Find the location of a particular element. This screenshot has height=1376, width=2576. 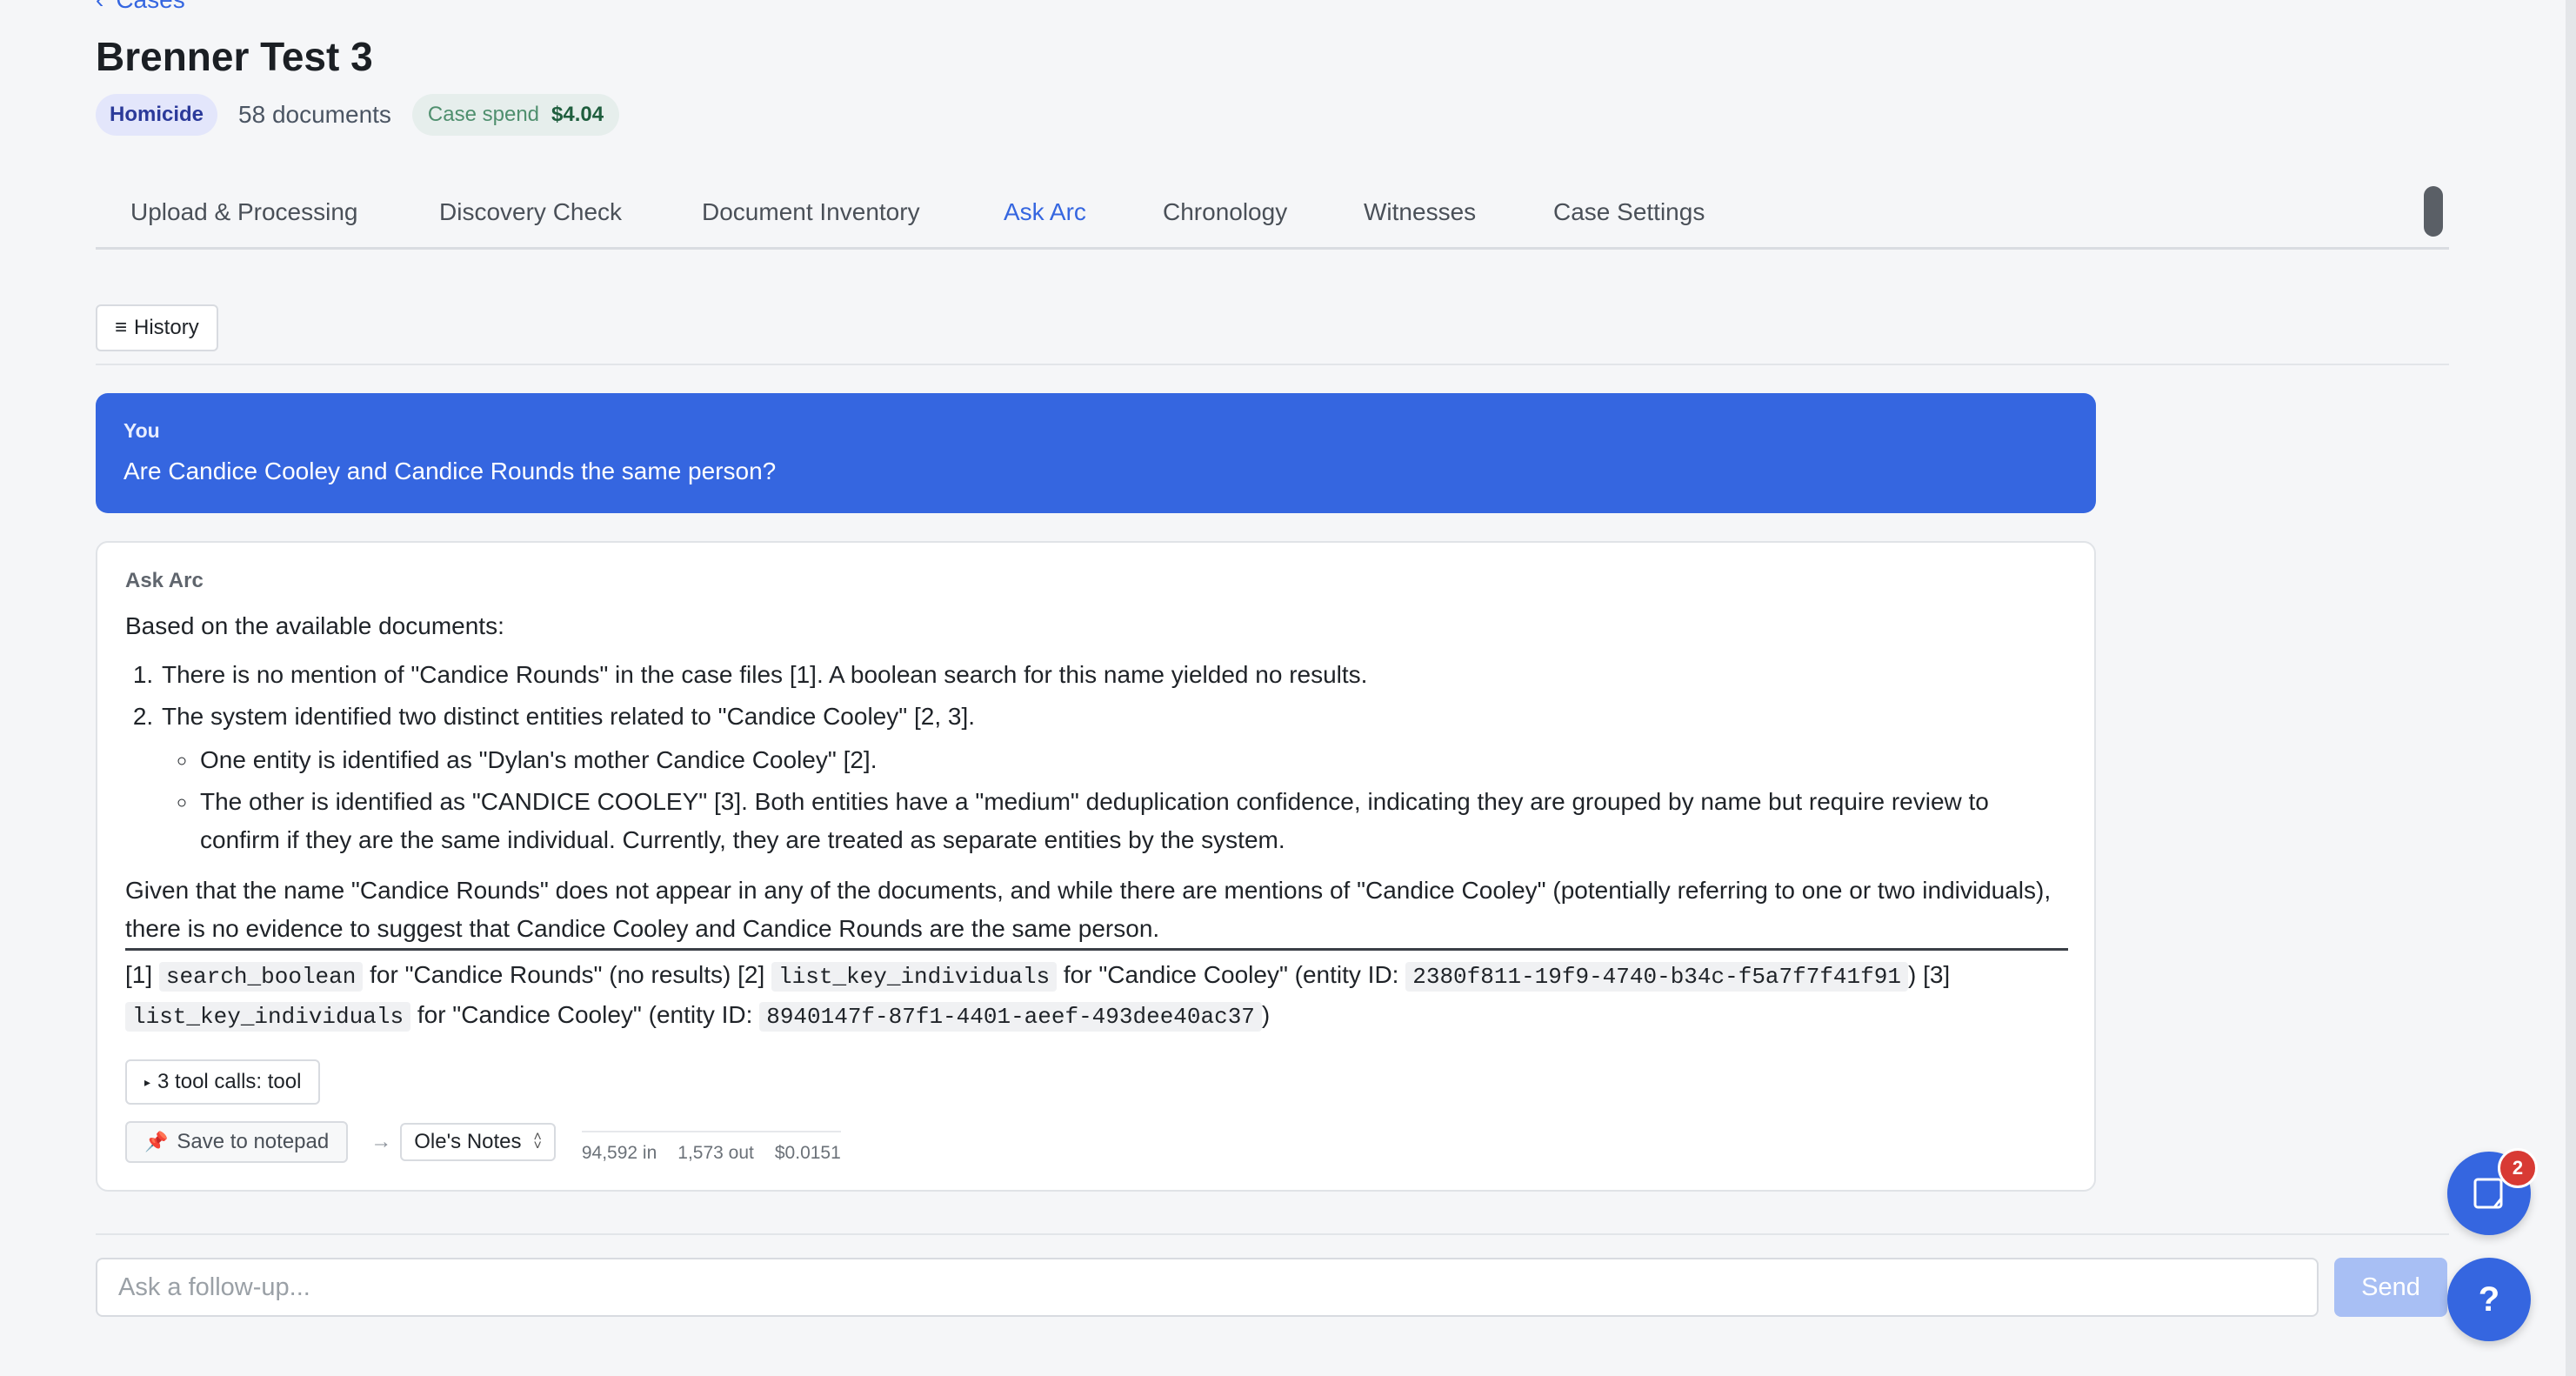

tool-calls-toggle: ▸ 3 tool calls: tool is located at coordinates (223, 1082).